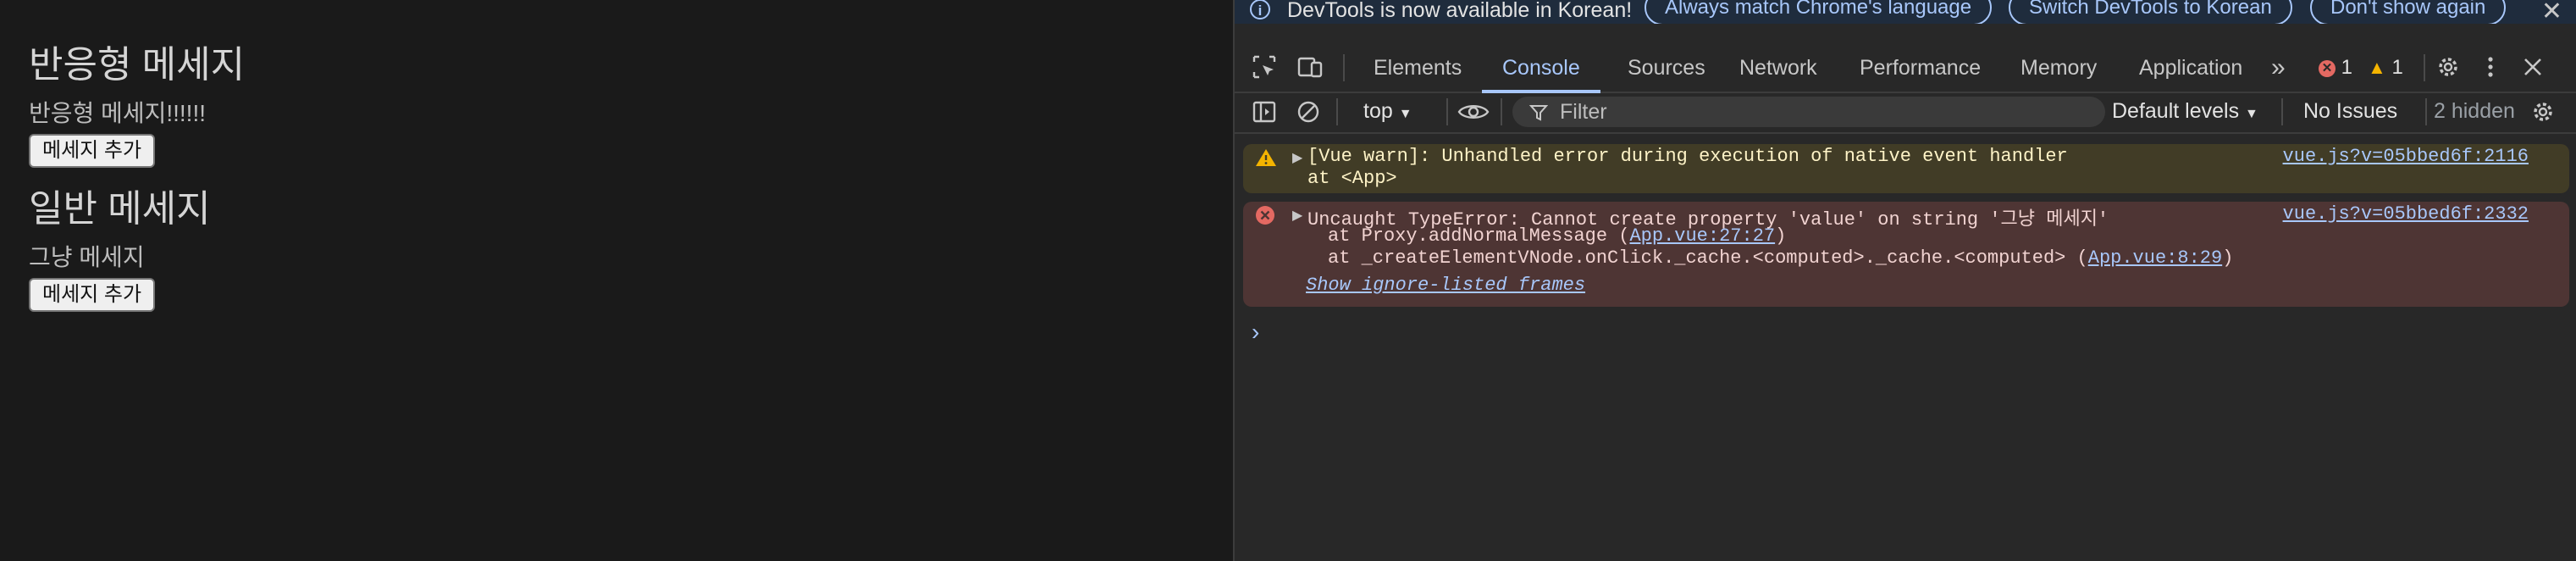 The image size is (2576, 561). Describe the element at coordinates (1255, 332) in the screenshot. I see `console-prompt-icon: ›` at that location.